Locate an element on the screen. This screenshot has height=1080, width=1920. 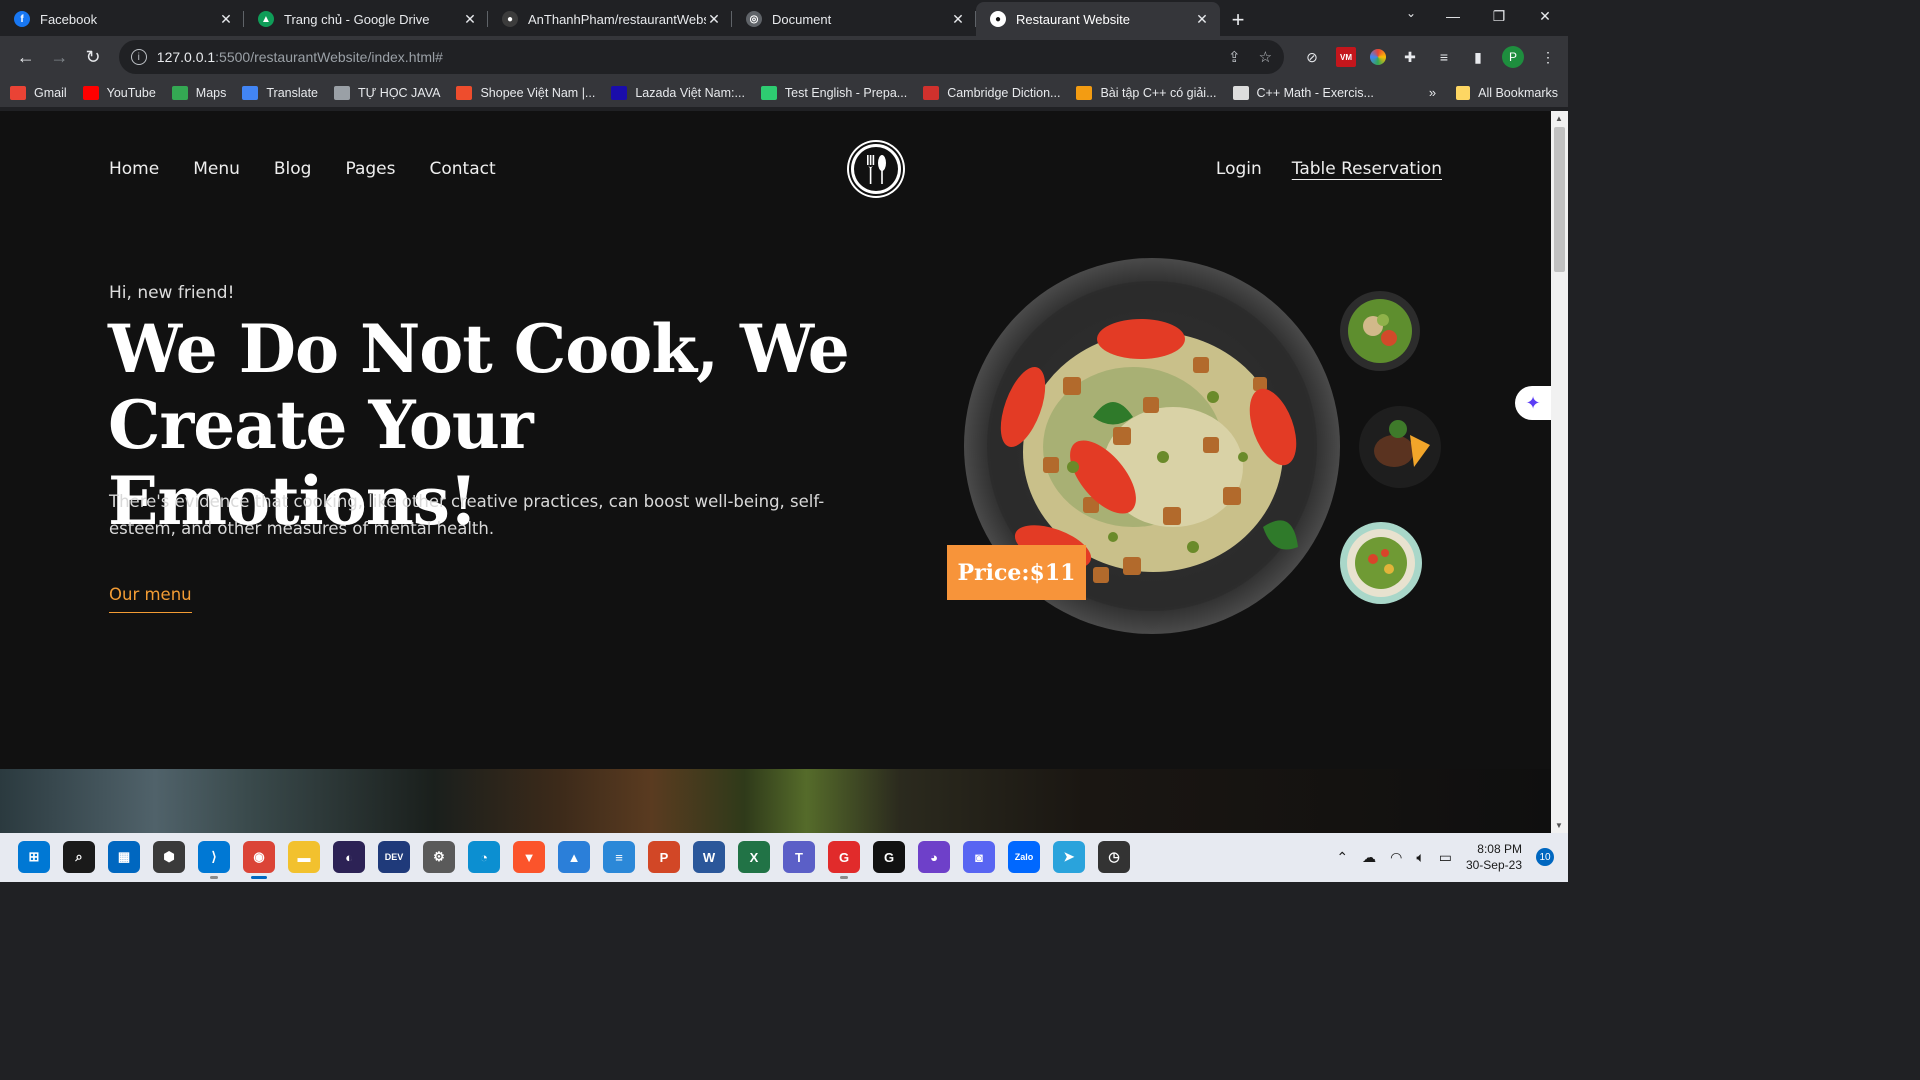
cube-app-icon: ⬢ is located at coordinates (169, 857).